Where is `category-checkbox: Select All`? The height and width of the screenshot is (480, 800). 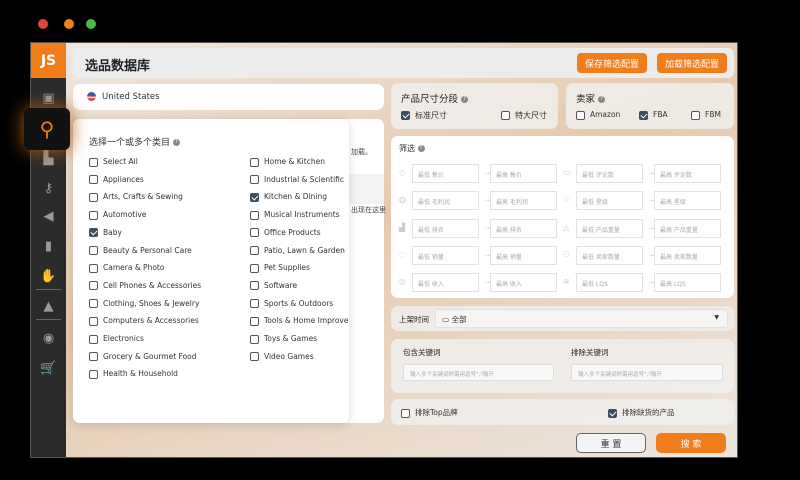 category-checkbox: Select All is located at coordinates (113, 162).